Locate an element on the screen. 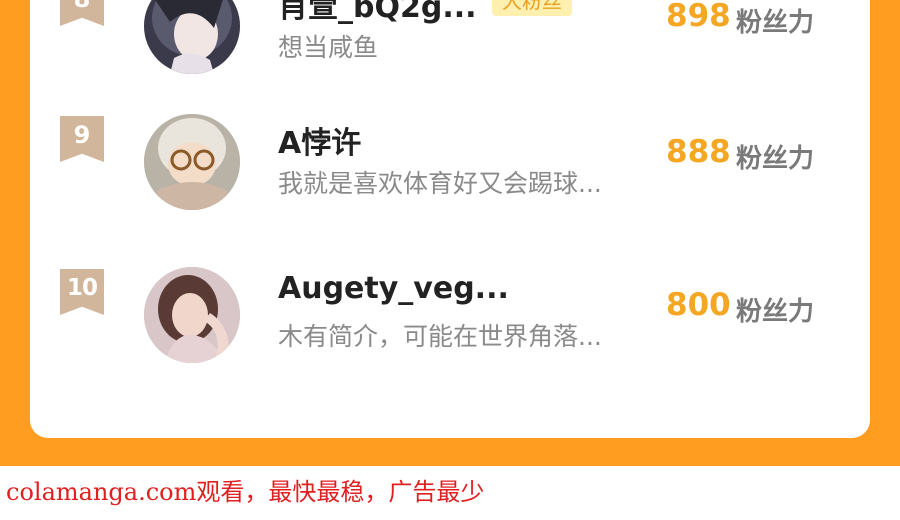 Image resolution: width=900 pixels, height=520 pixels. watermark-text: colamanga.com观看，最快最稳，广告最少 is located at coordinates (245, 492).